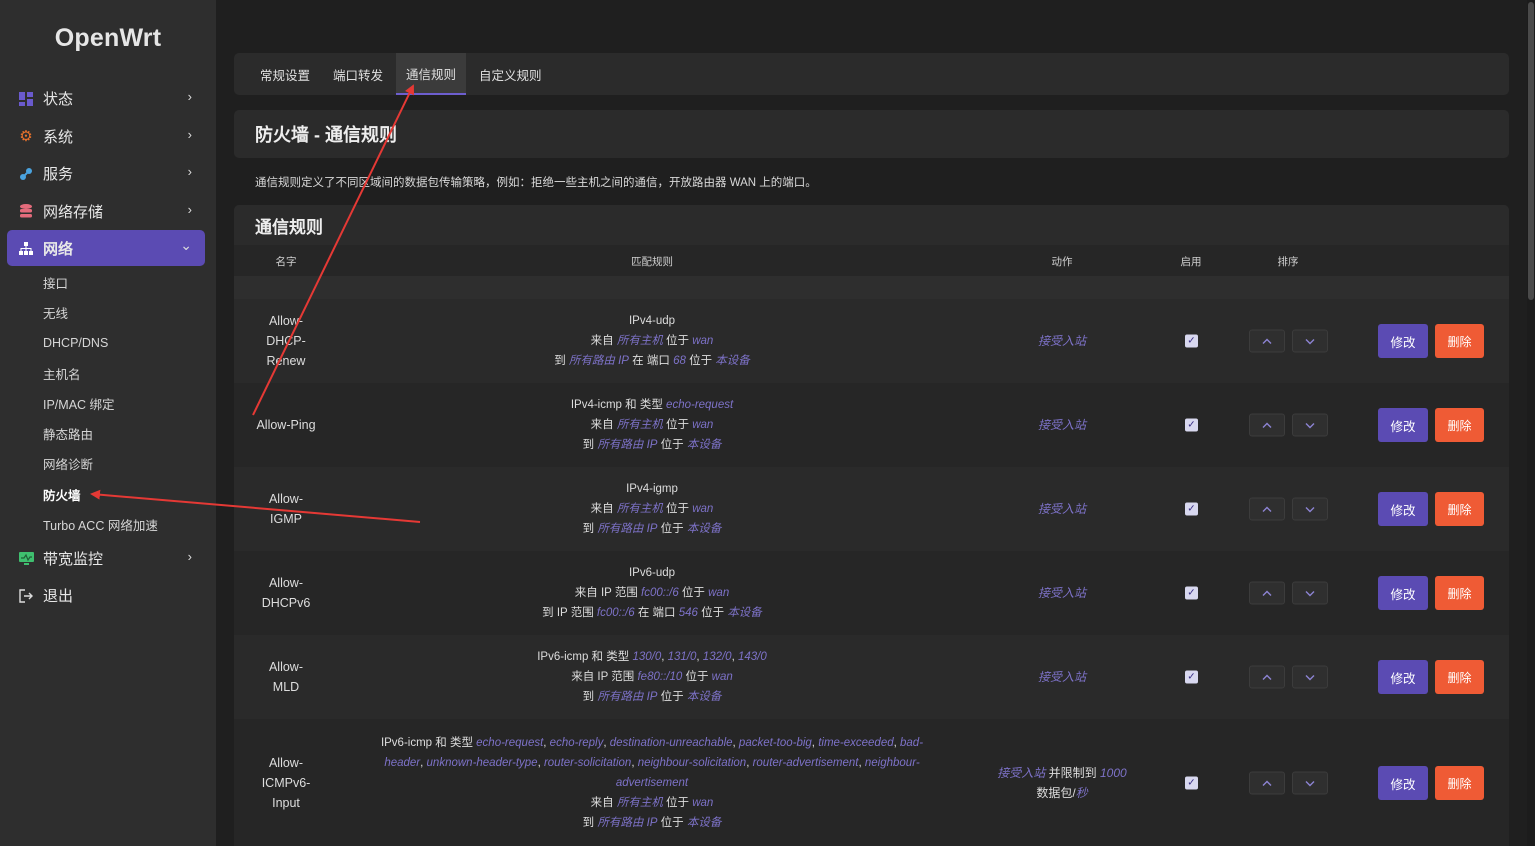 This screenshot has height=846, width=1535. What do you see at coordinates (587, 763) in the screenshot?
I see `match-value: router-solicitation` at bounding box center [587, 763].